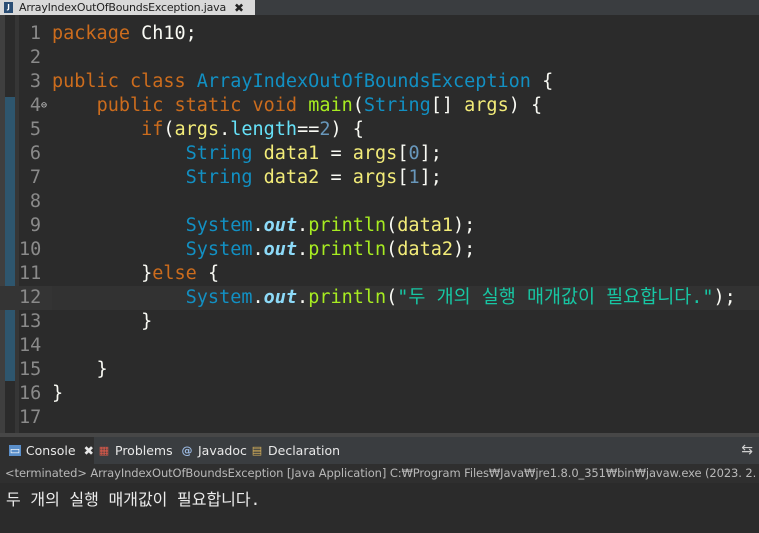  Describe the element at coordinates (30, 273) in the screenshot. I see `line-number: 11` at that location.